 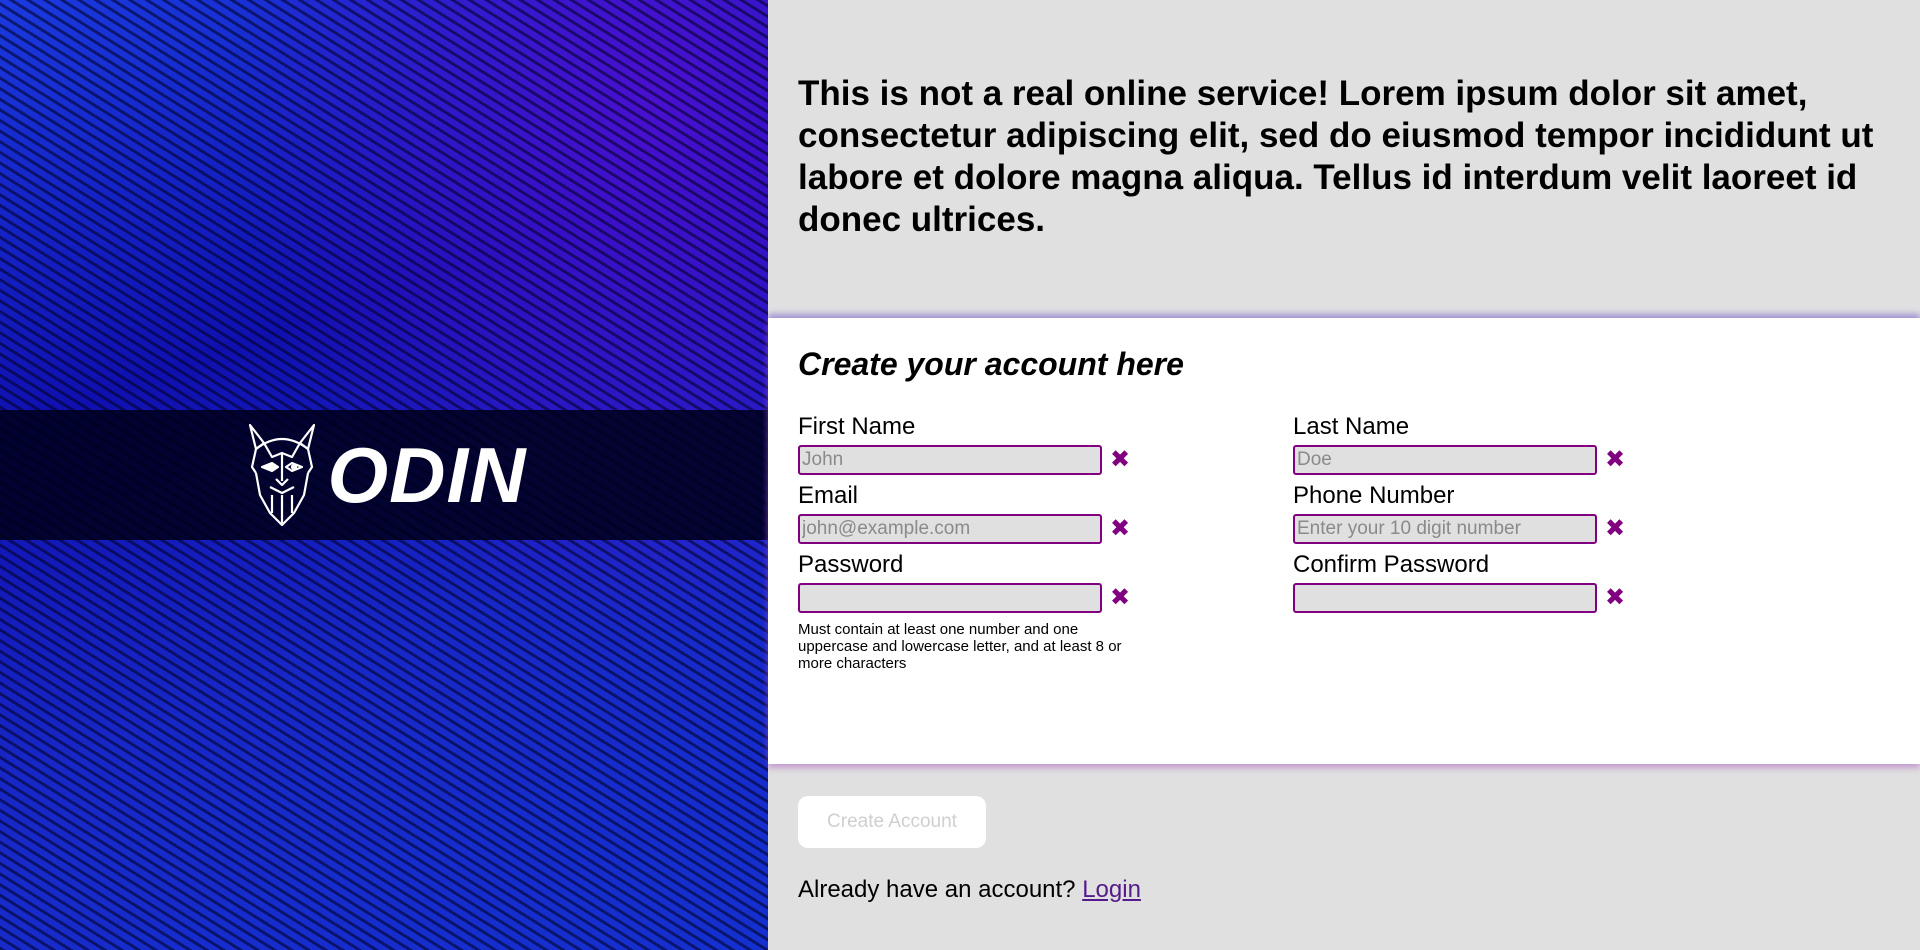 What do you see at coordinates (950, 460) in the screenshot?
I see `first-name-input` at bounding box center [950, 460].